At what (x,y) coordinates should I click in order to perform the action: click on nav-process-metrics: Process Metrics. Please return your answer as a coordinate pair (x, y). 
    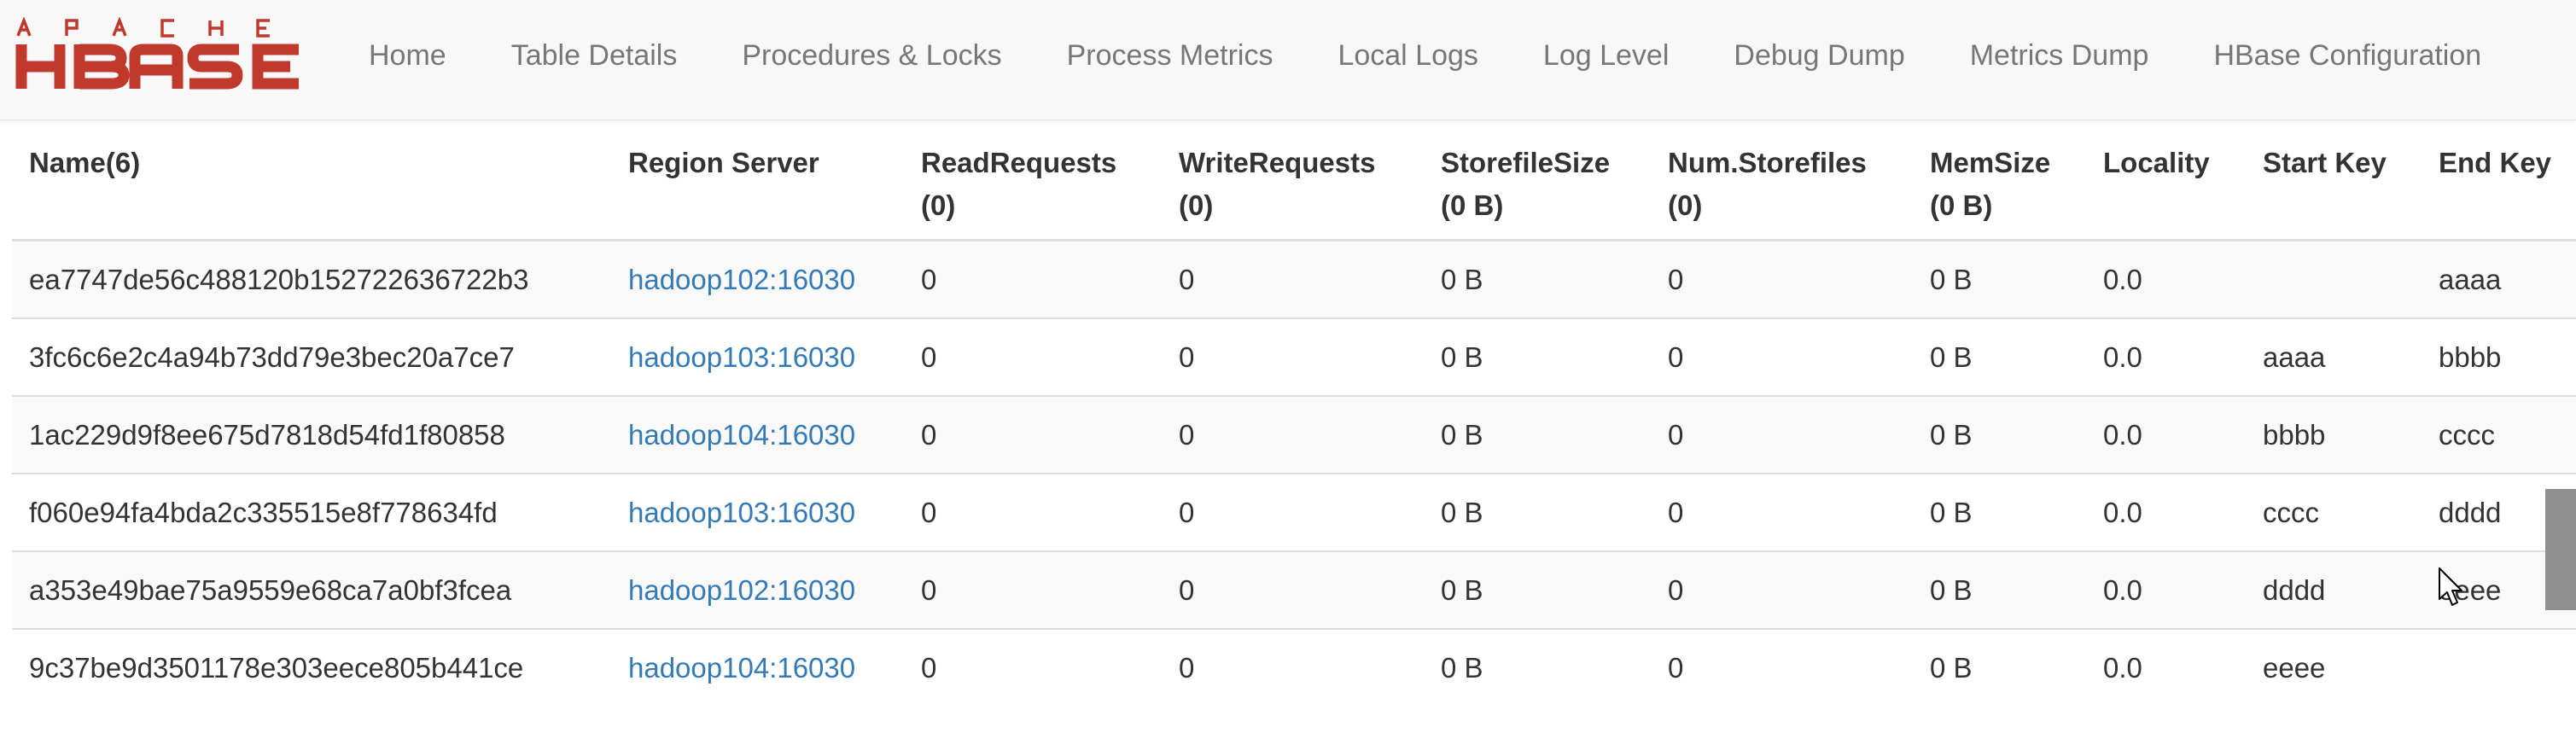
    Looking at the image, I should click on (1170, 56).